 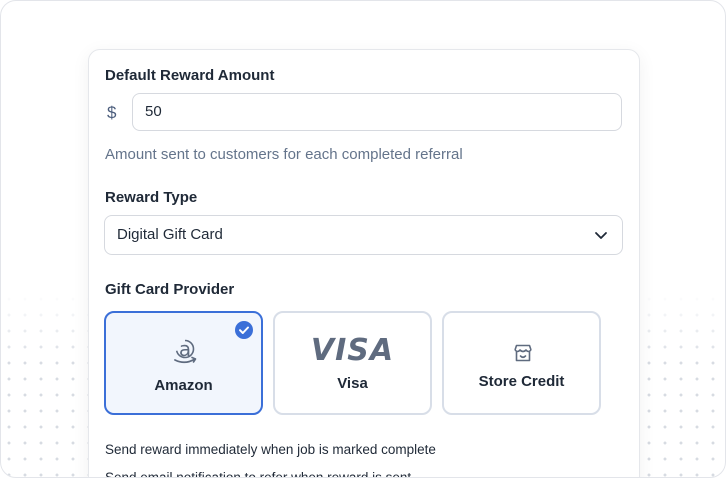 What do you see at coordinates (244, 330) in the screenshot?
I see `selected-check-icon` at bounding box center [244, 330].